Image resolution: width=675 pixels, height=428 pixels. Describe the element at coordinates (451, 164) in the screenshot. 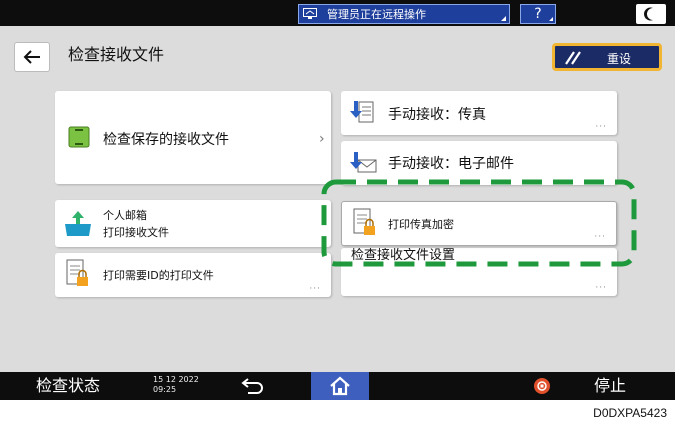

I see `manual-email-label: 手动接收：电子邮件` at that location.